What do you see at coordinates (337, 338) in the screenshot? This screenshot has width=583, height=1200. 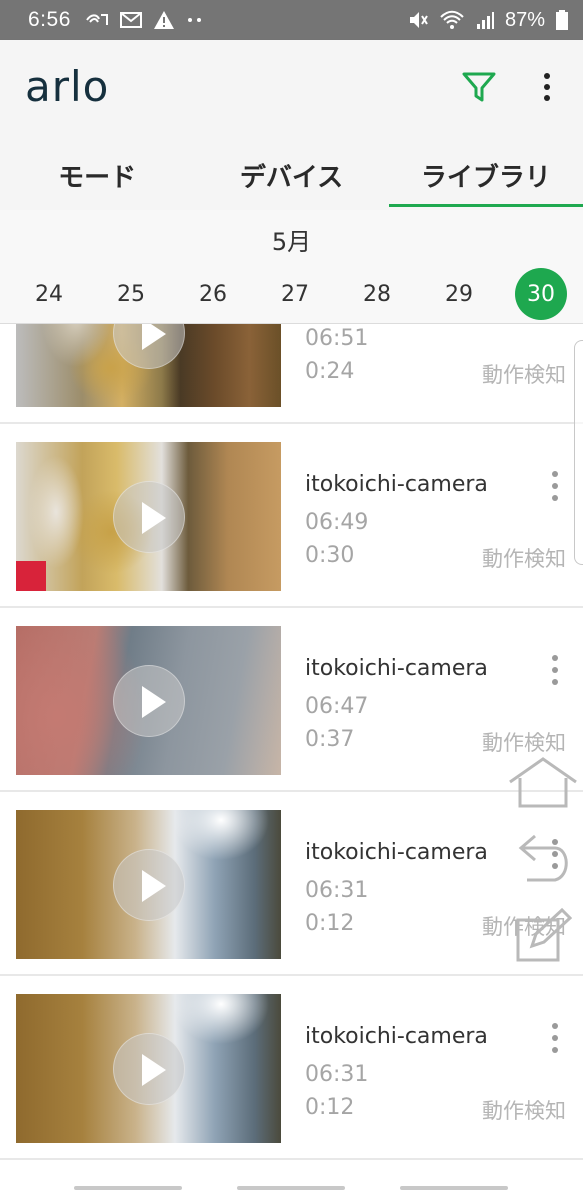 I see `recording-time: 06:51` at bounding box center [337, 338].